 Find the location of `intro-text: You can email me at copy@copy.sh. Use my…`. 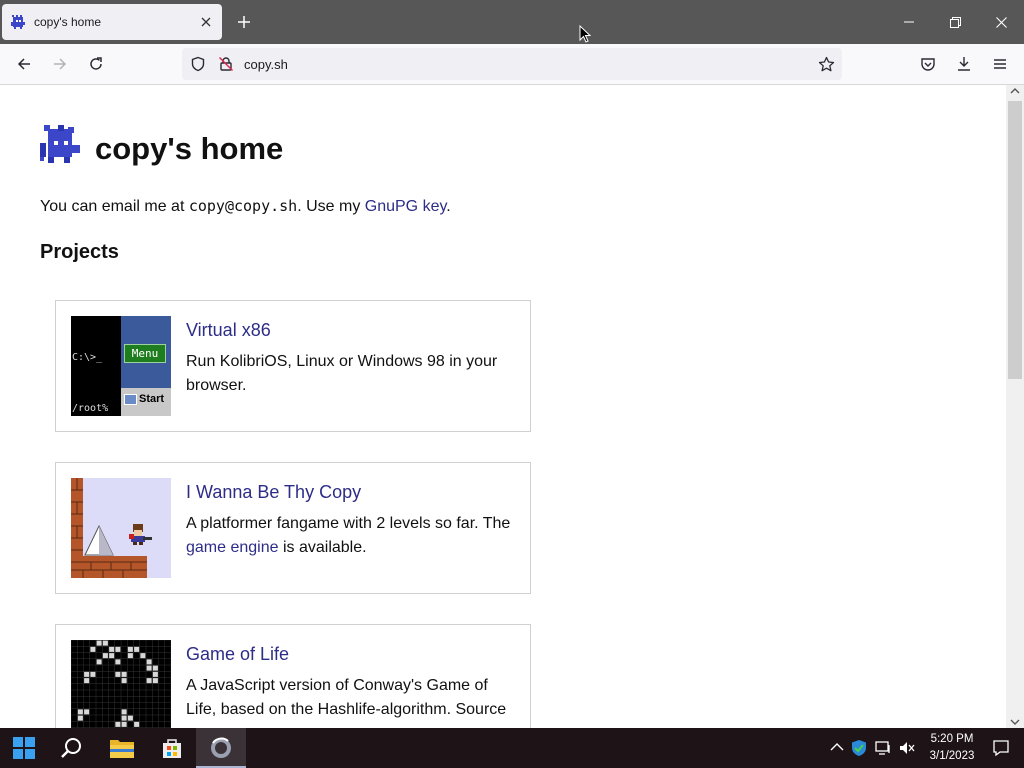

intro-text: You can email me at copy@copy.sh. Use my… is located at coordinates (245, 206).